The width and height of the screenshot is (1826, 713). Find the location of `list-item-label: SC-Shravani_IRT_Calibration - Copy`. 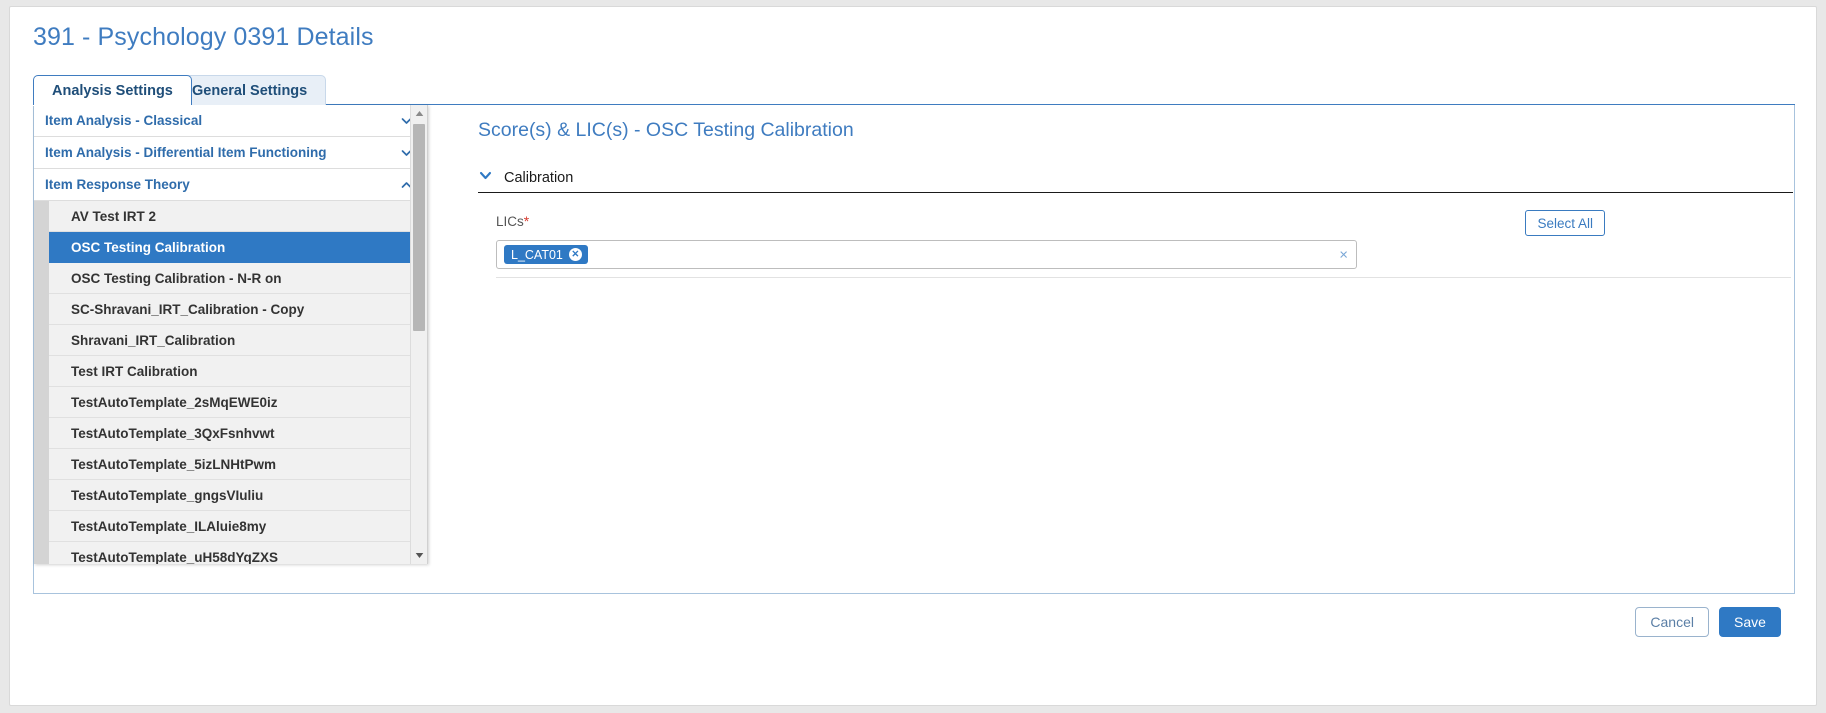

list-item-label: SC-Shravani_IRT_Calibration - Copy is located at coordinates (188, 309).